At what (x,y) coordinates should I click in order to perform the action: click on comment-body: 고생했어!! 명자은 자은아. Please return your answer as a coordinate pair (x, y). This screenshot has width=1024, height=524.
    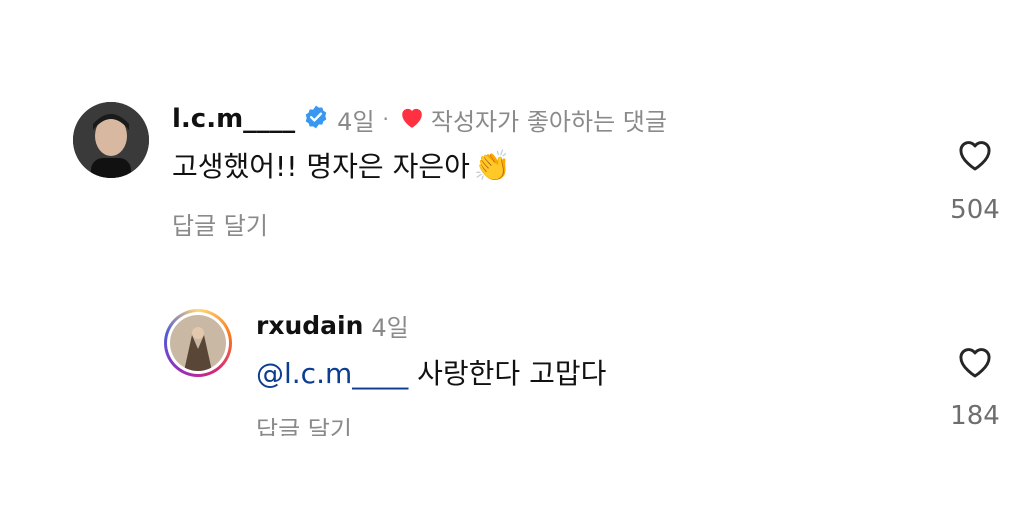
    Looking at the image, I should click on (321, 166).